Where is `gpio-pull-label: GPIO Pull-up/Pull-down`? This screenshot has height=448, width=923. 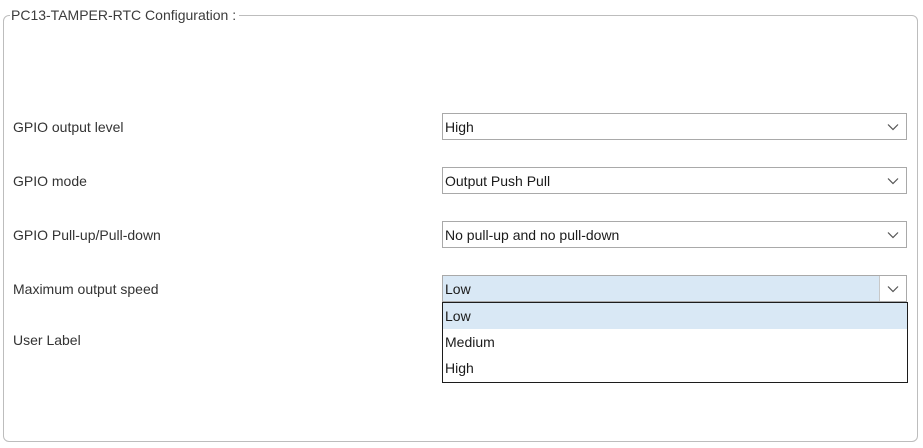
gpio-pull-label: GPIO Pull-up/Pull-down is located at coordinates (87, 235).